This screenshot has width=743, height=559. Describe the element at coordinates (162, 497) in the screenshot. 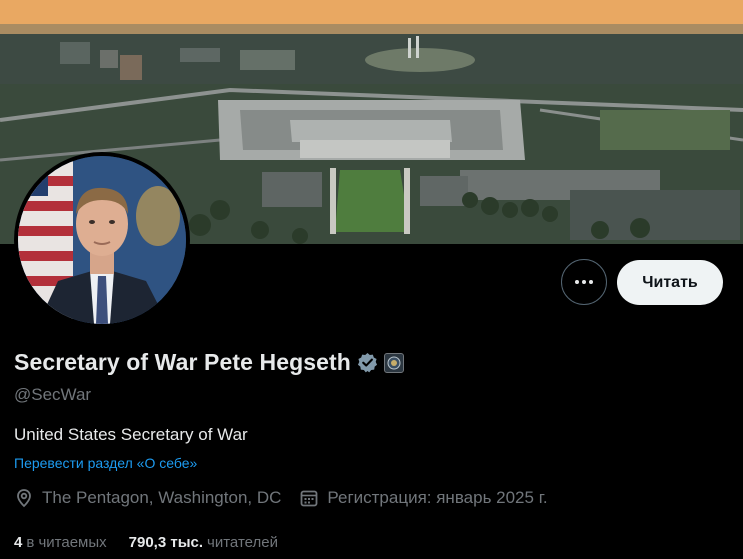

I see `location-text: The Pentagon, Washington, DC` at that location.